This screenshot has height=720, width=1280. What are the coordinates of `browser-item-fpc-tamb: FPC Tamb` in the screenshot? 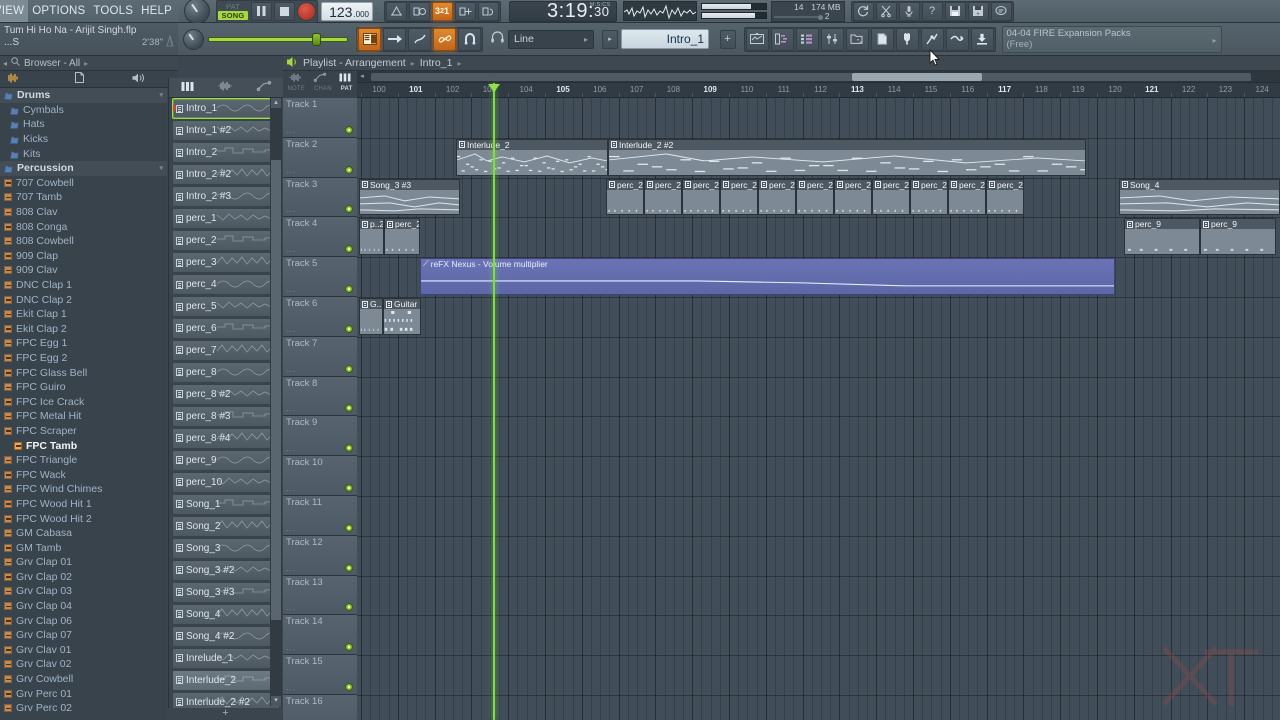 It's located at (83, 445).